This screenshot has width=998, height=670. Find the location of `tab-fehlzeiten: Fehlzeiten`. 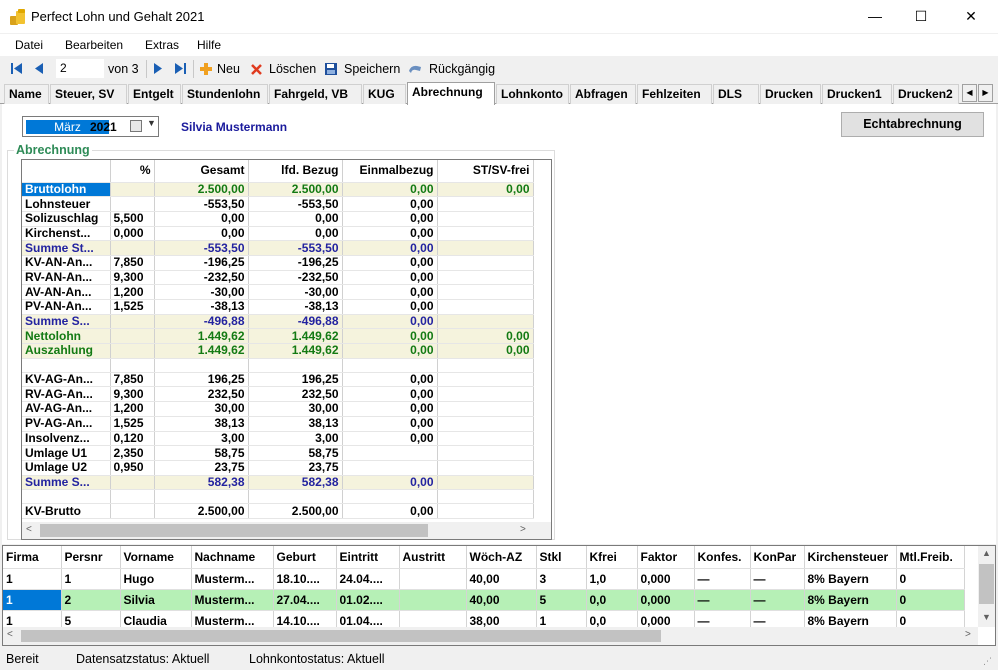

tab-fehlzeiten: Fehlzeiten is located at coordinates (674, 94).